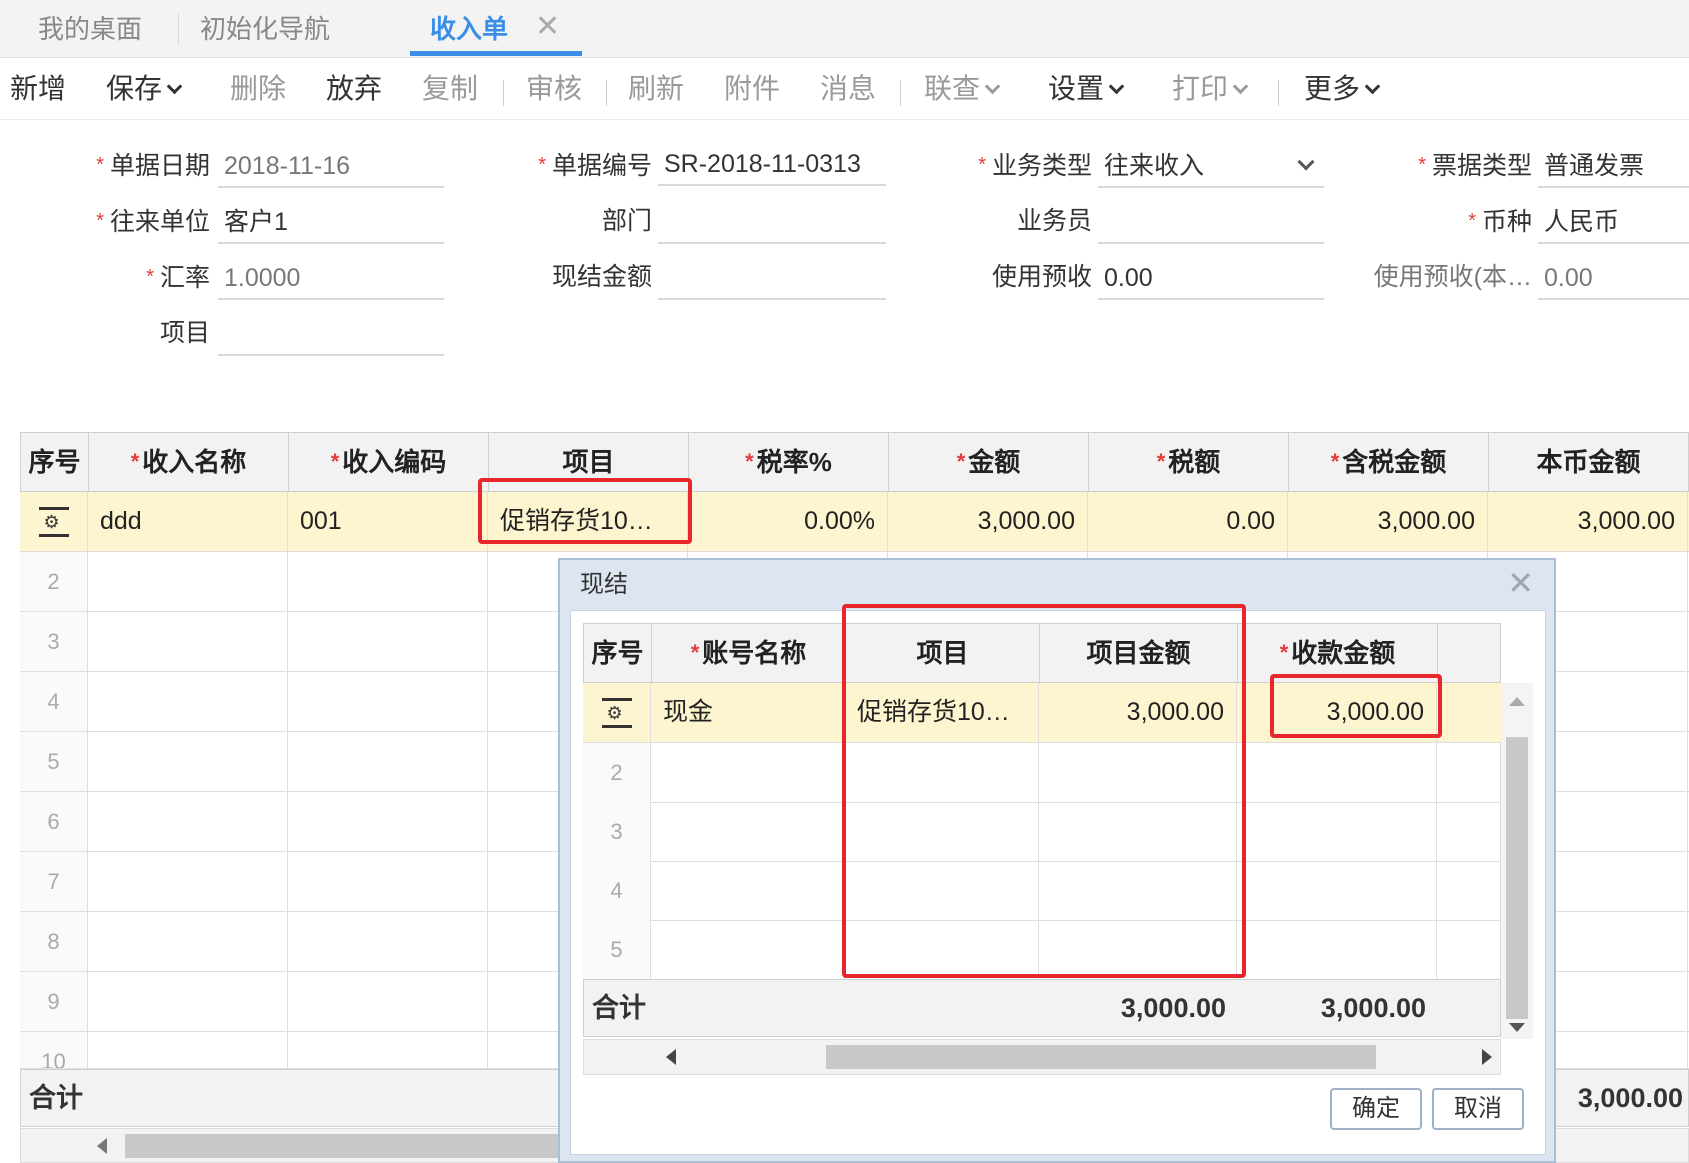  Describe the element at coordinates (496, 53) in the screenshot. I see `active-tab-indicator` at that location.